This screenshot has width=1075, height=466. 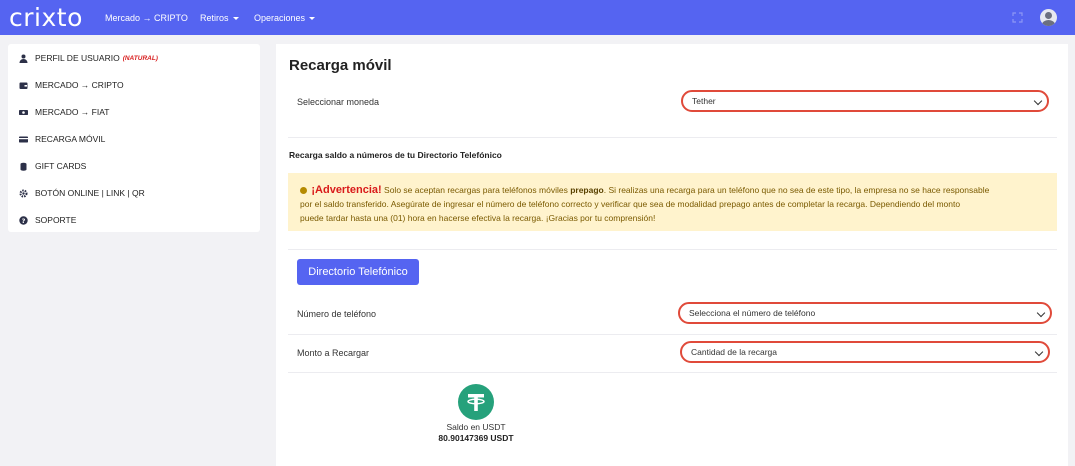 I want to click on user-icon, so click(x=23, y=58).